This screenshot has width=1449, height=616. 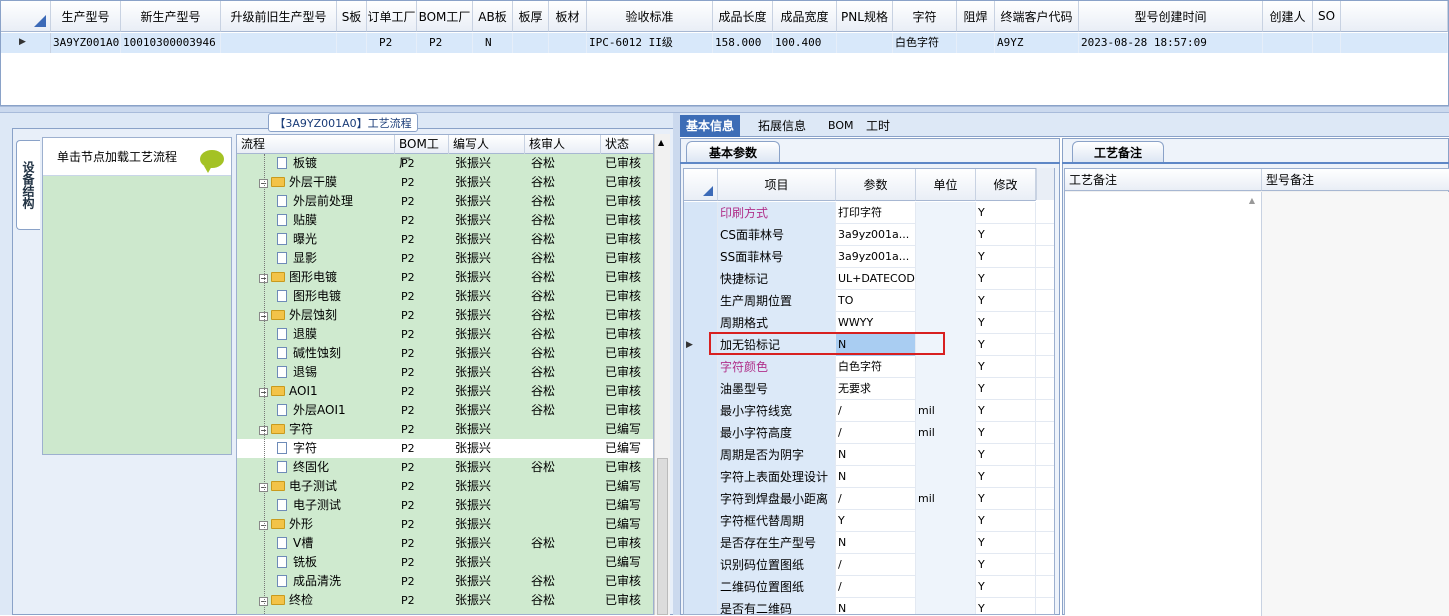 What do you see at coordinates (777, 587) in the screenshot?
I see `param-cell-item: 二维码位置图纸` at bounding box center [777, 587].